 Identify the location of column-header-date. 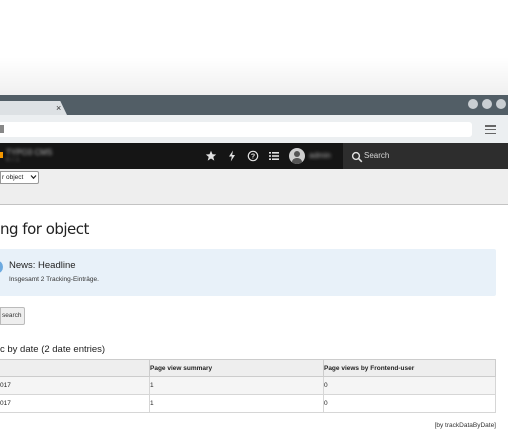
(75, 368).